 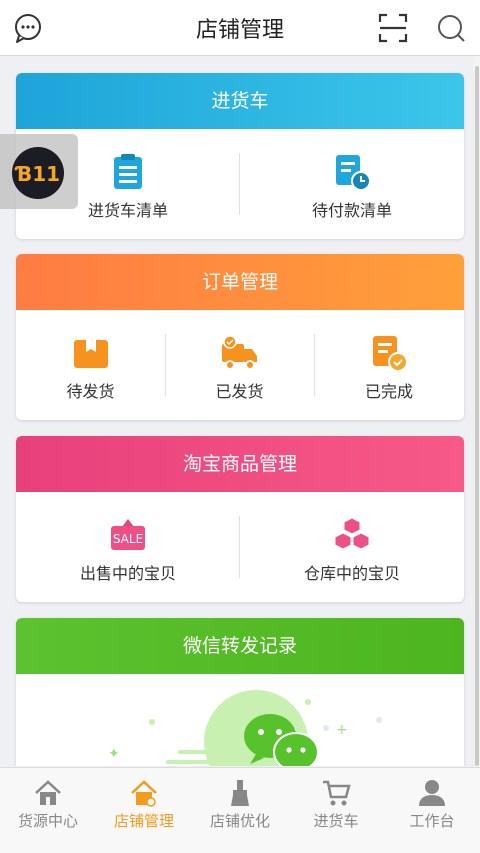 I want to click on card-title: 淘宝商品管理, so click(x=240, y=464).